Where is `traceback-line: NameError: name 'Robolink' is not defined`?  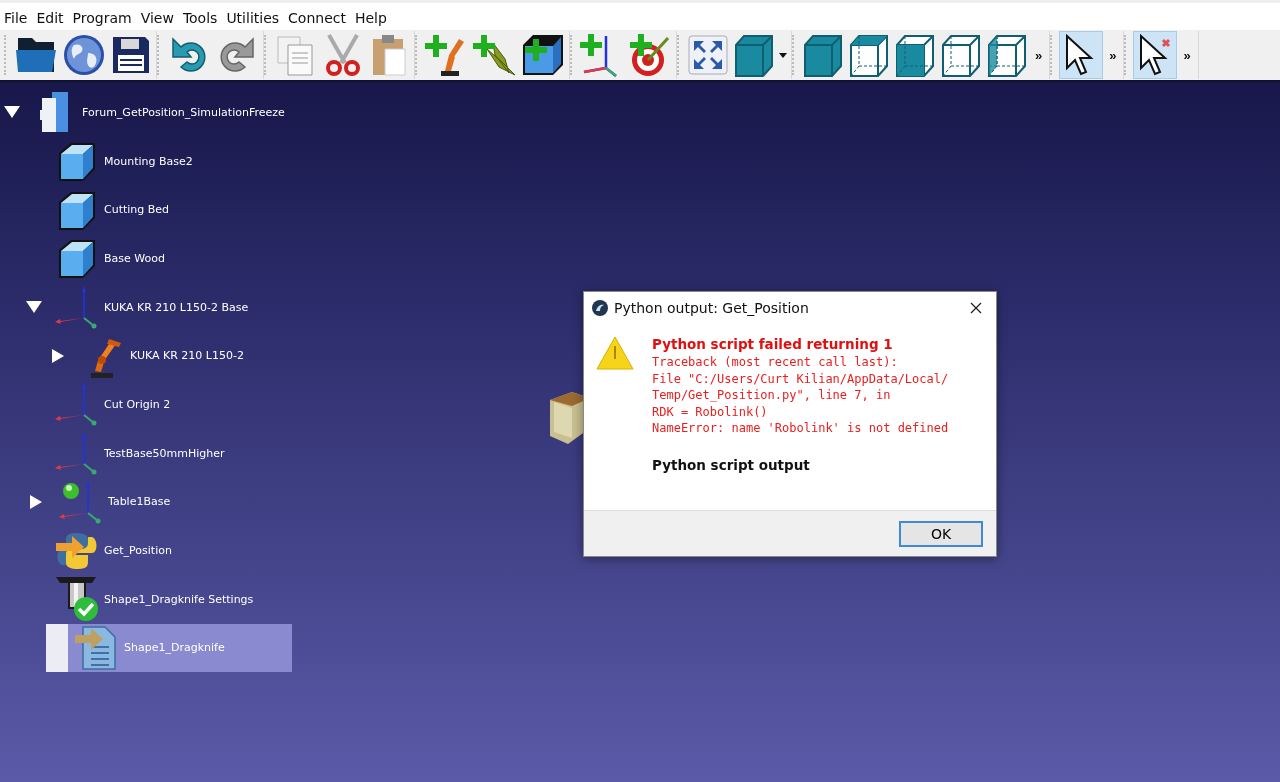 traceback-line: NameError: name 'Robolink' is not defined is located at coordinates (800, 428).